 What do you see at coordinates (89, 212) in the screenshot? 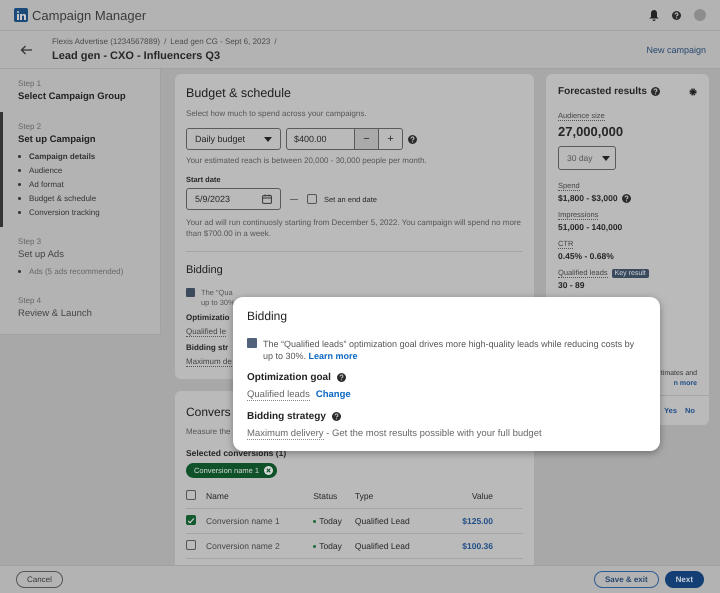
I see `step-item: Conversion tracking` at bounding box center [89, 212].